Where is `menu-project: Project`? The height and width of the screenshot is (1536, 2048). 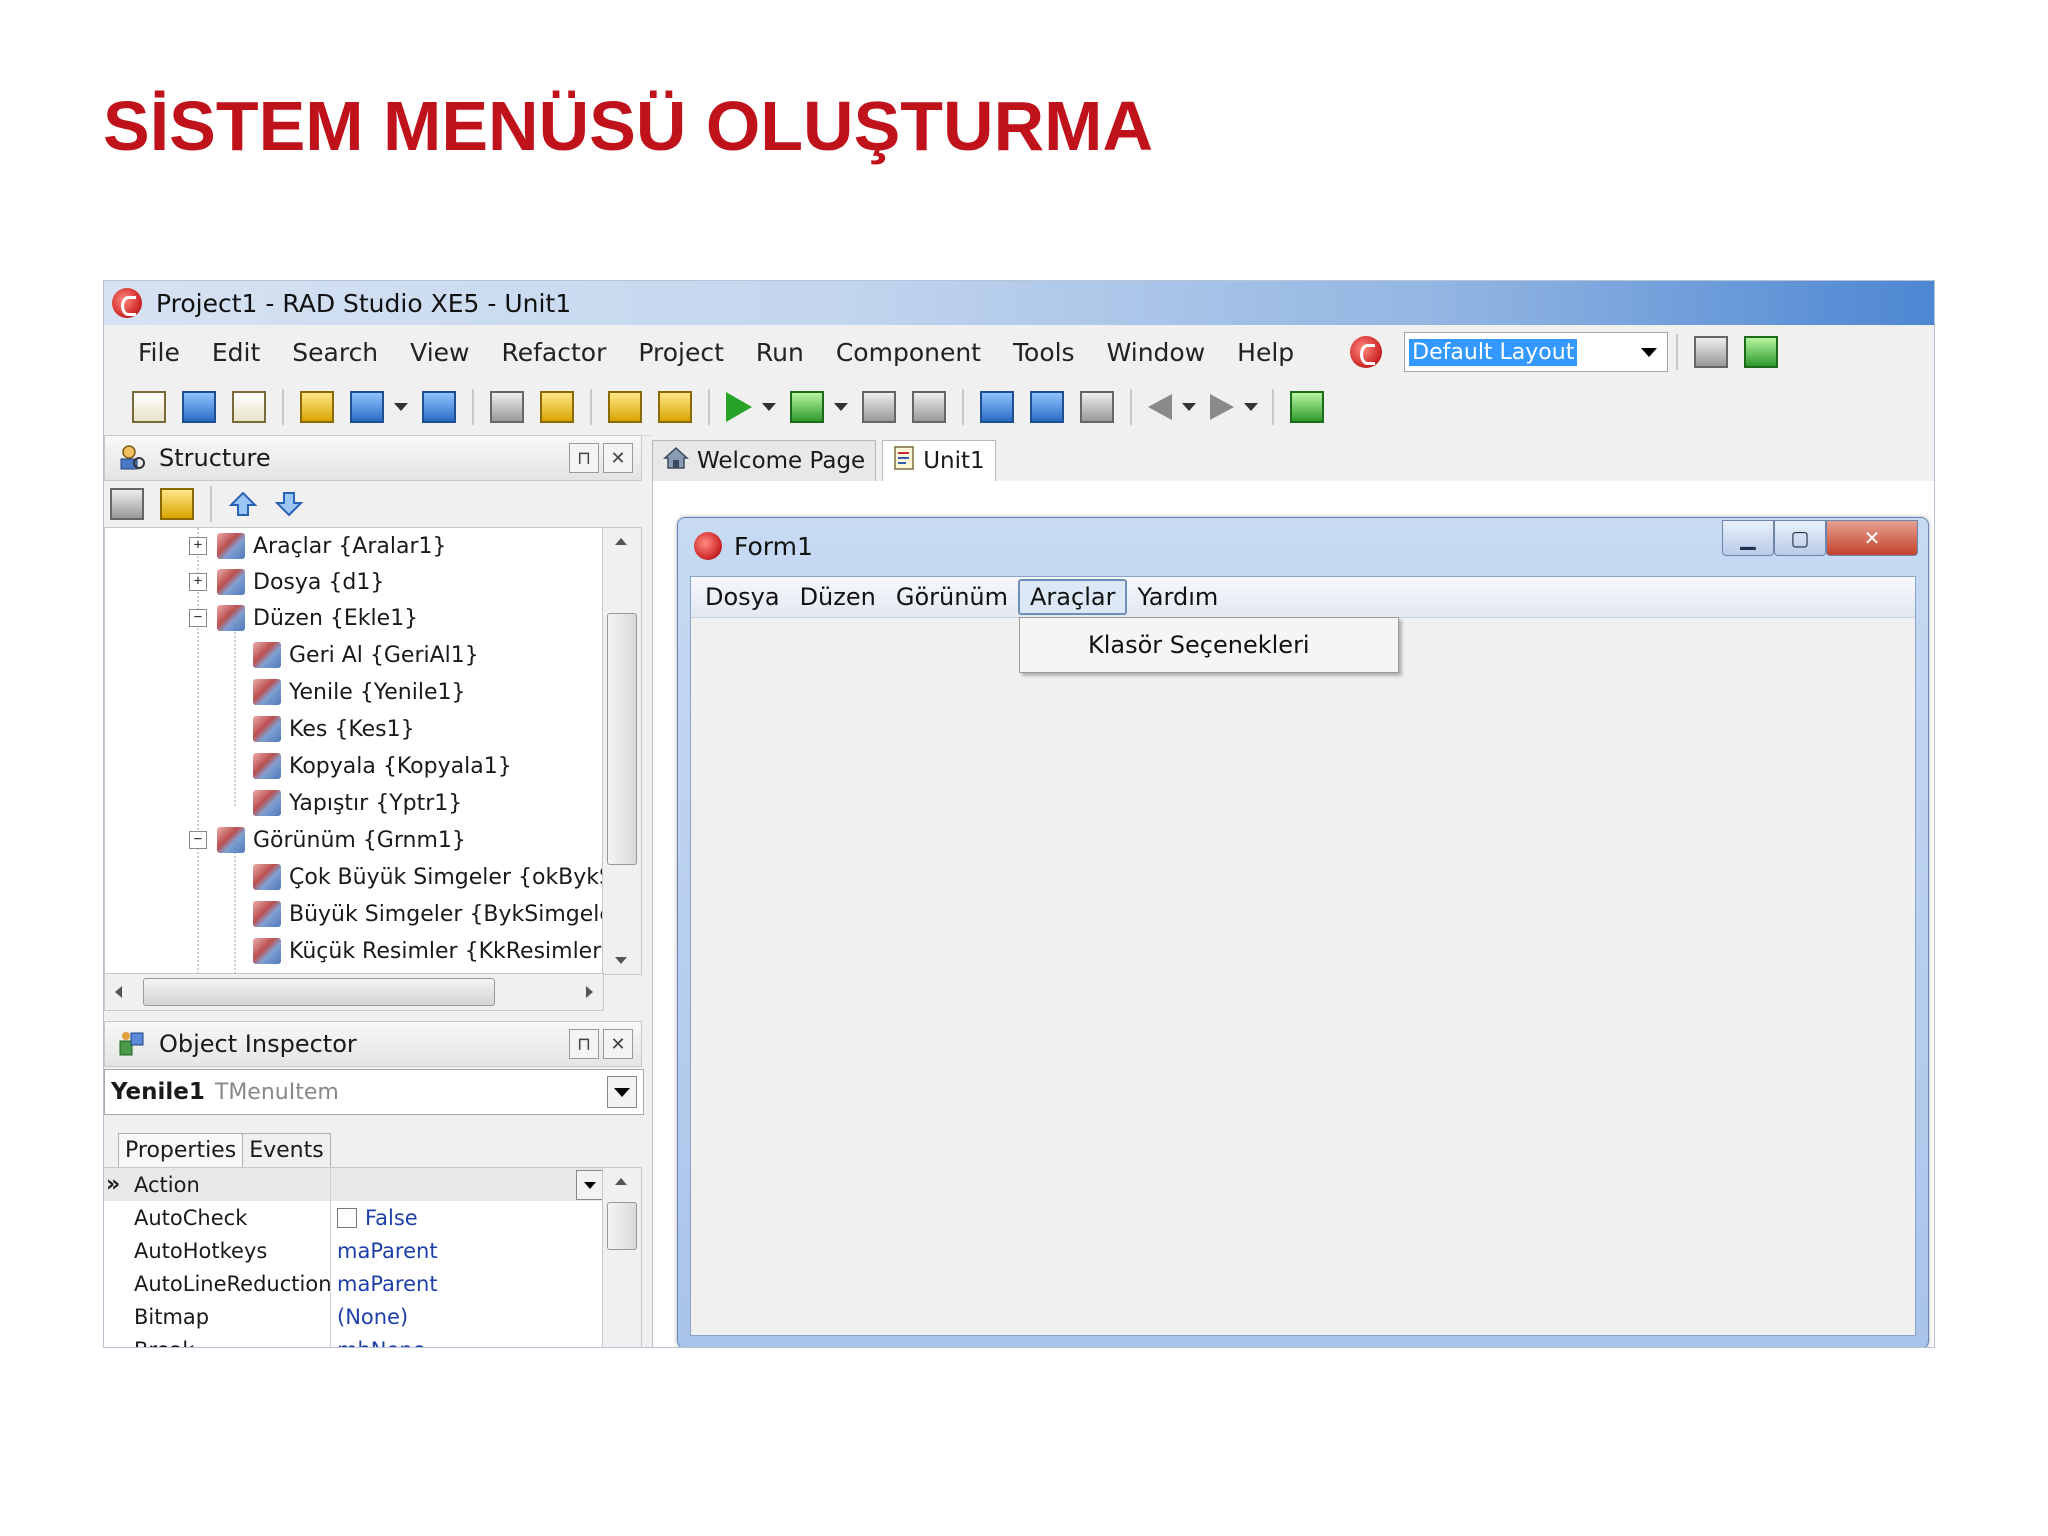
menu-project: Project is located at coordinates (681, 352).